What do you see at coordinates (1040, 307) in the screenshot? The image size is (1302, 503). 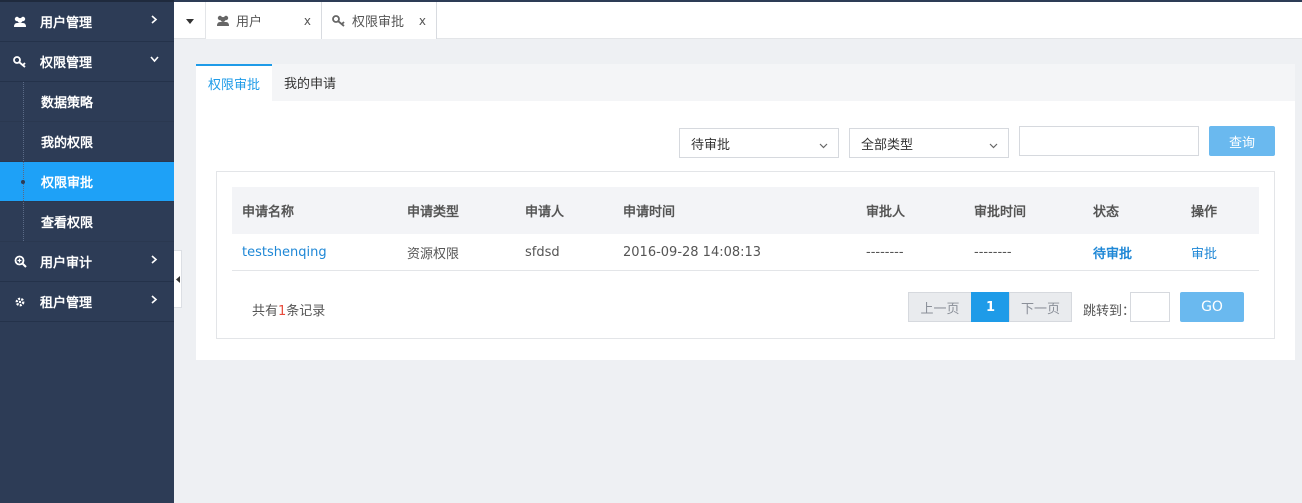 I see `next-page-button: 下一页` at bounding box center [1040, 307].